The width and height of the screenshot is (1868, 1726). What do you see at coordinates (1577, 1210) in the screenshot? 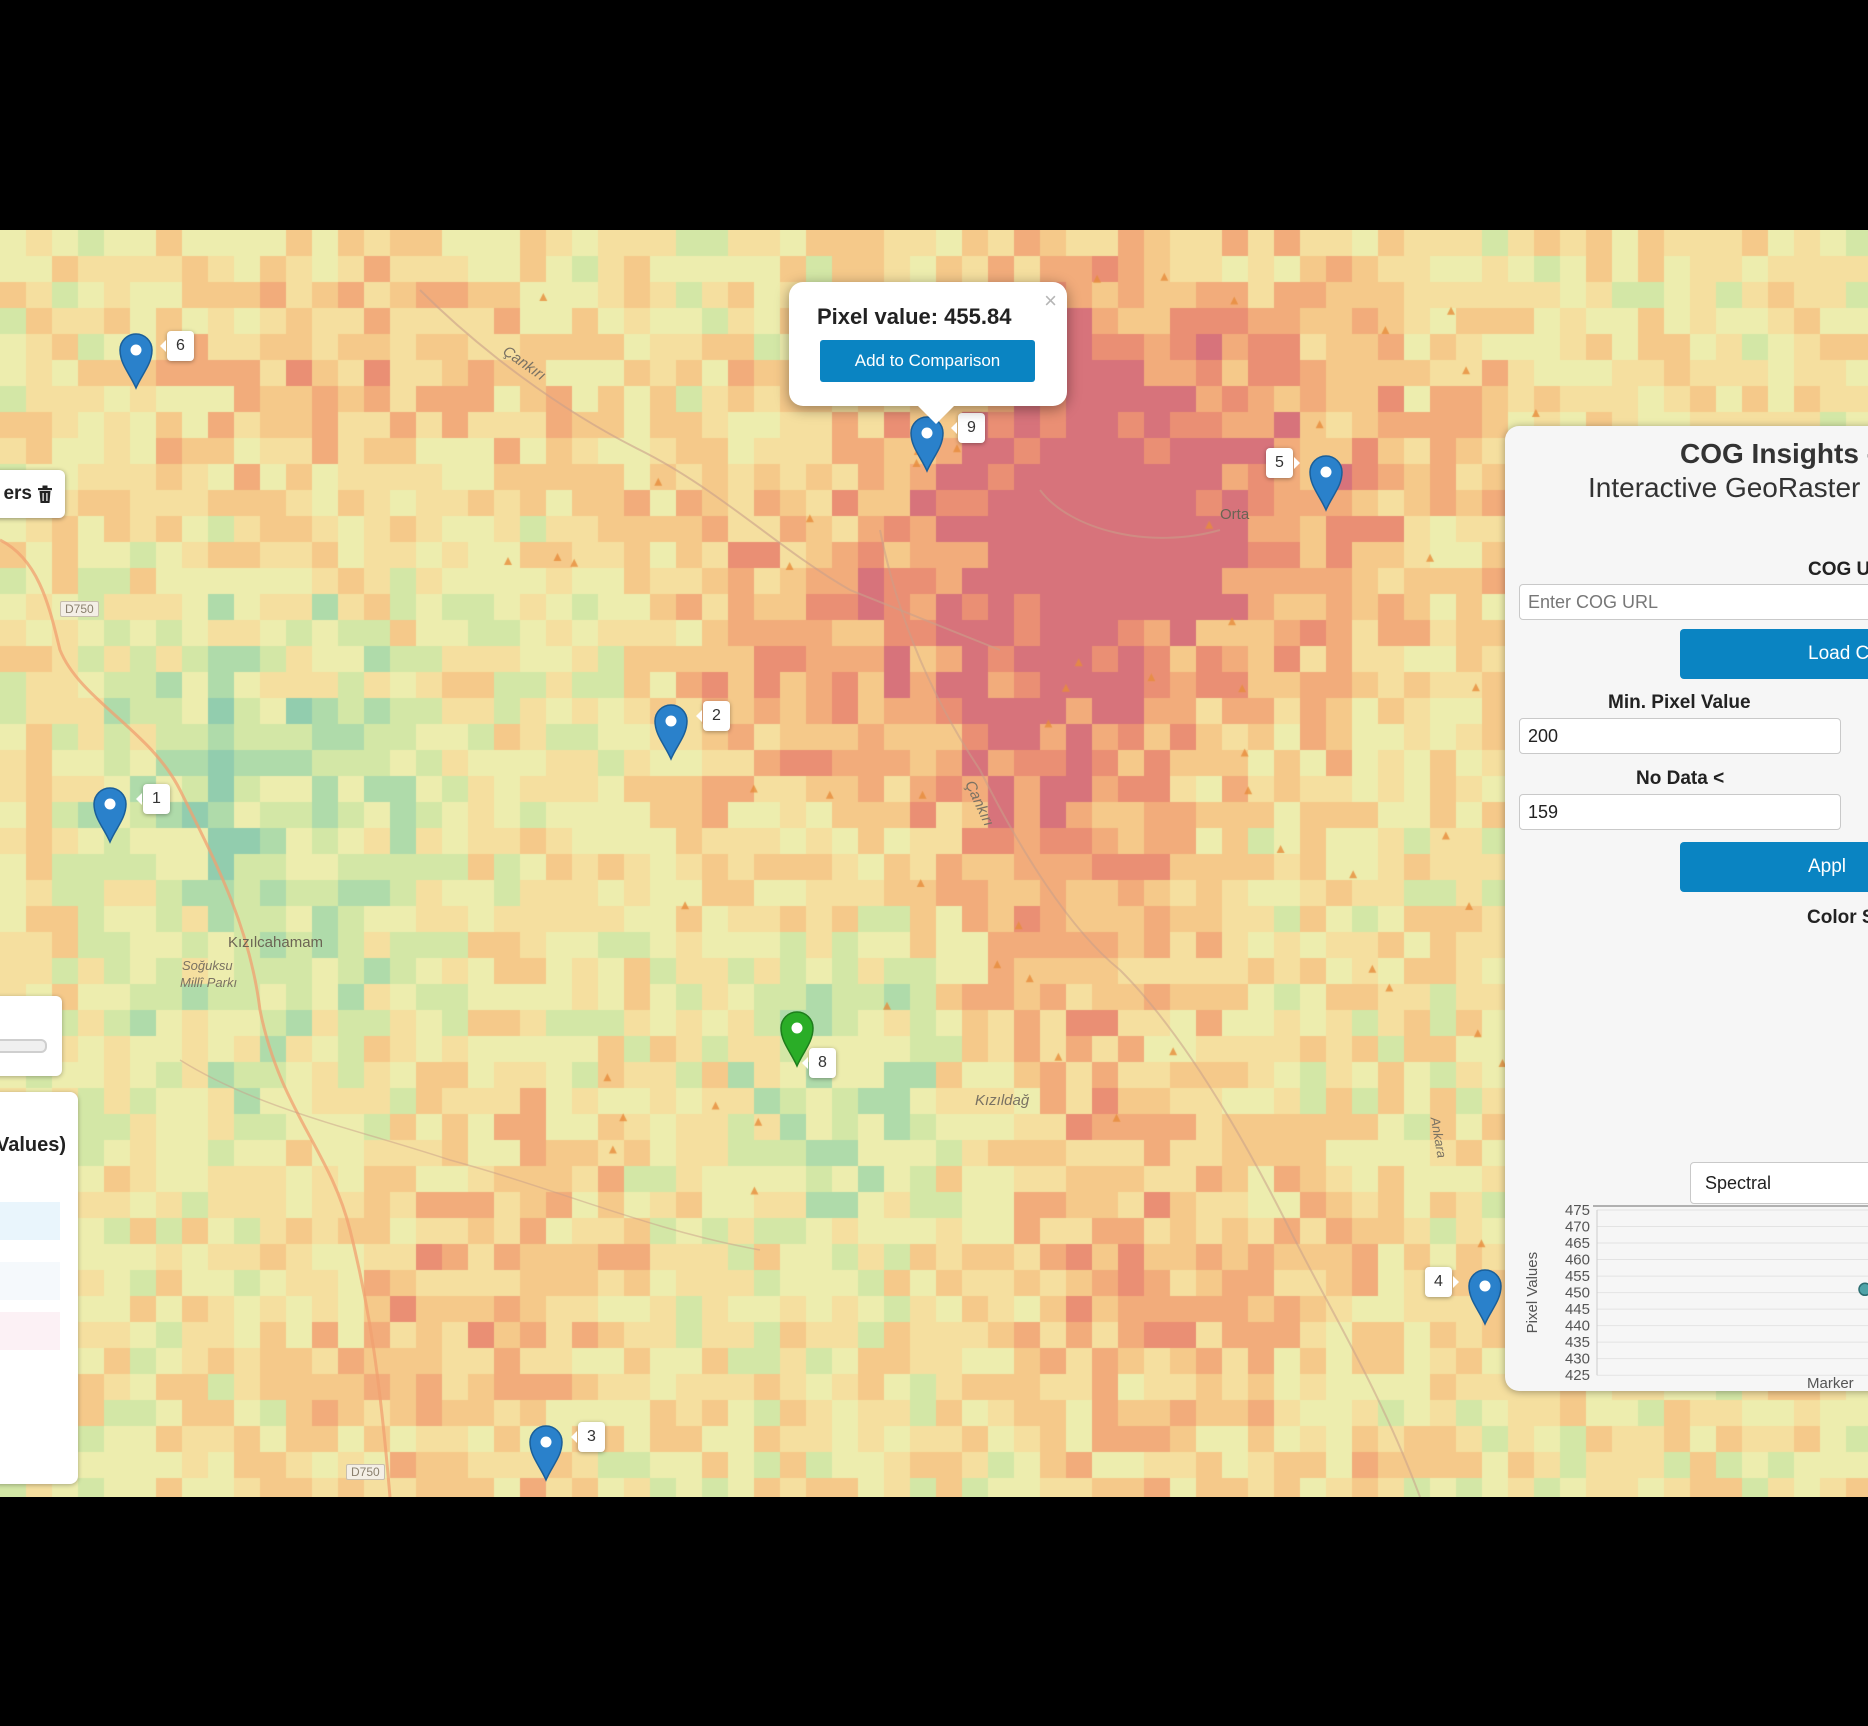
I see `chart-y-tick-label: 475` at bounding box center [1577, 1210].